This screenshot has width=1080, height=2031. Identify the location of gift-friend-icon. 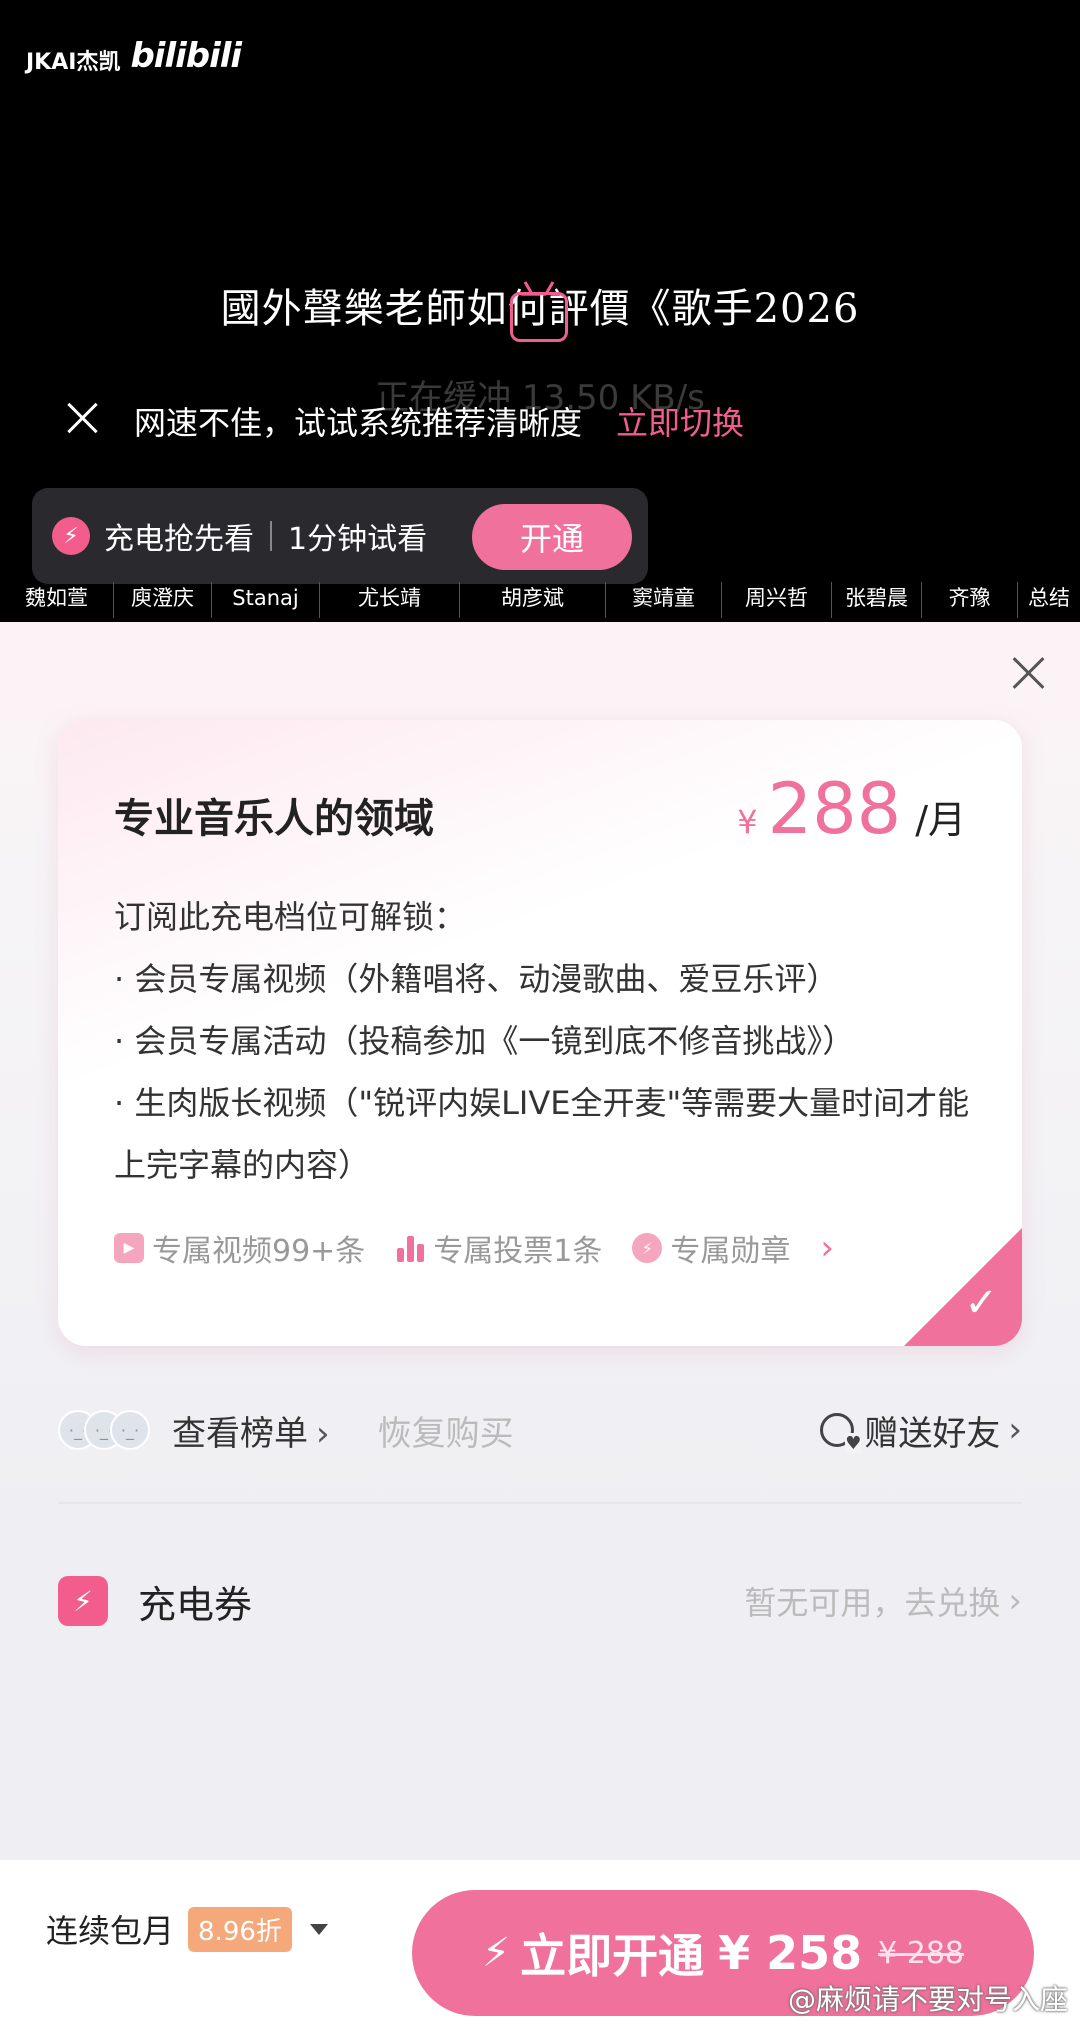
(841, 1433).